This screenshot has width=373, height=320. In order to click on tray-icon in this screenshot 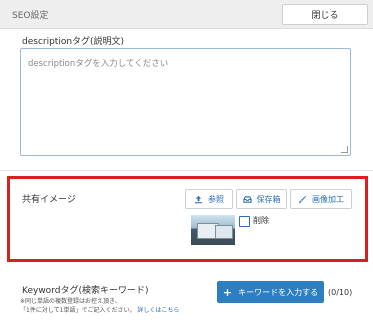, I will do `click(247, 199)`.